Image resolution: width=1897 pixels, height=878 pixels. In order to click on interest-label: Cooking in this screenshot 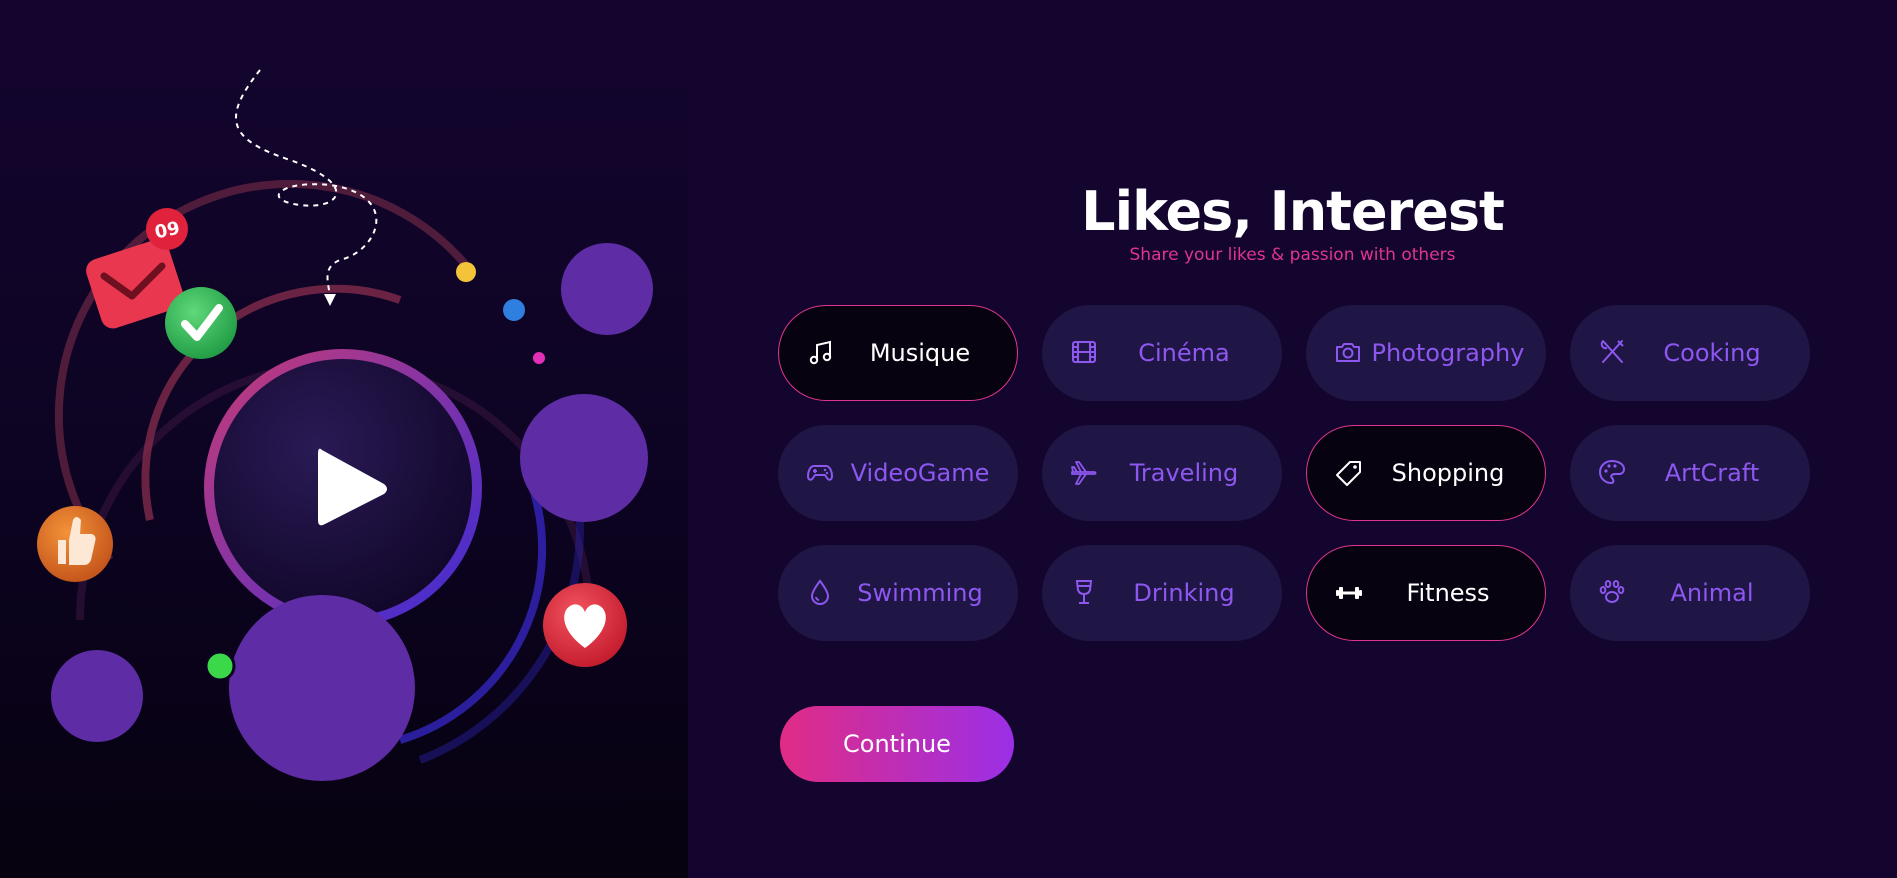, I will do `click(1712, 353)`.